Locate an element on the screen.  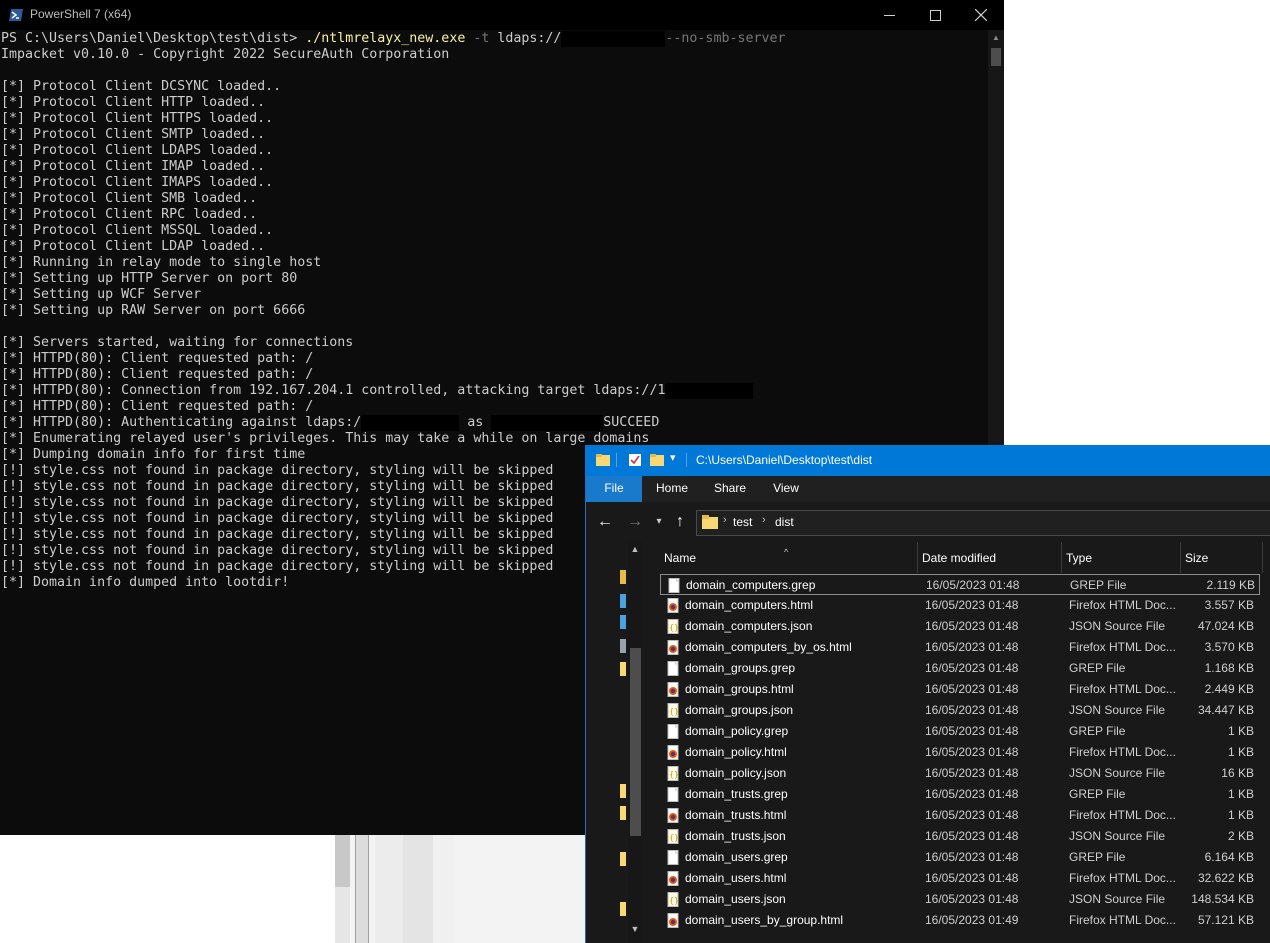
properties-icon is located at coordinates (635, 460).